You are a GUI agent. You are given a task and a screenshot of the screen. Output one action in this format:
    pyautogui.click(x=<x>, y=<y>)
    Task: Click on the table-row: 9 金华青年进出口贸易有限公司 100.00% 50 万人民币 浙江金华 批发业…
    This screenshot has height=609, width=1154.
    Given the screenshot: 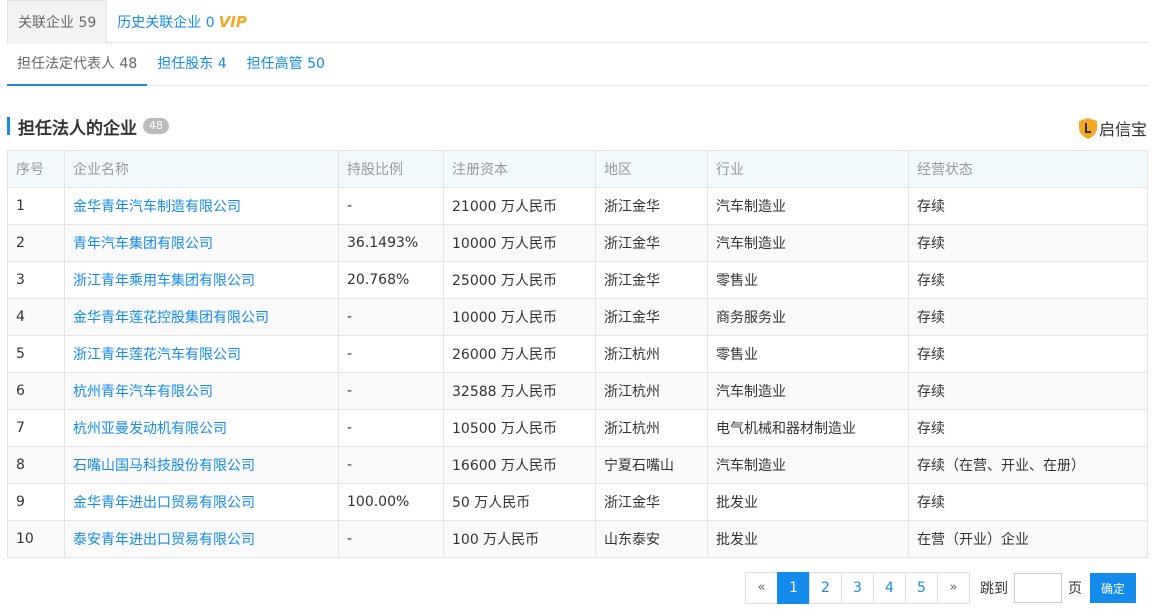 What is the action you would take?
    pyautogui.click(x=577, y=502)
    